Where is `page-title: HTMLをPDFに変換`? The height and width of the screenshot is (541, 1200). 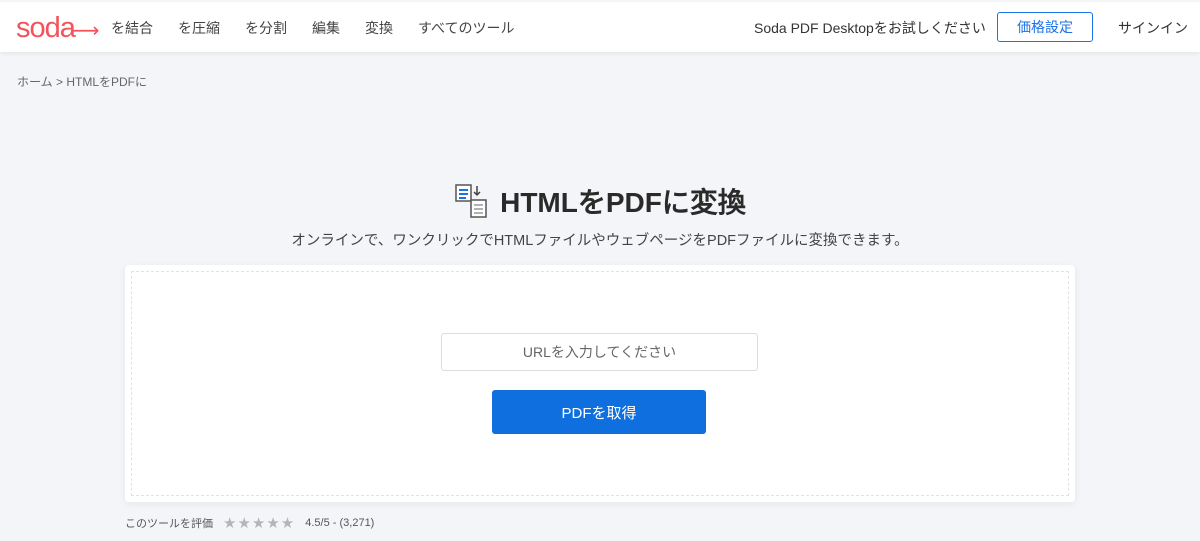 page-title: HTMLをPDFに変換 is located at coordinates (623, 202).